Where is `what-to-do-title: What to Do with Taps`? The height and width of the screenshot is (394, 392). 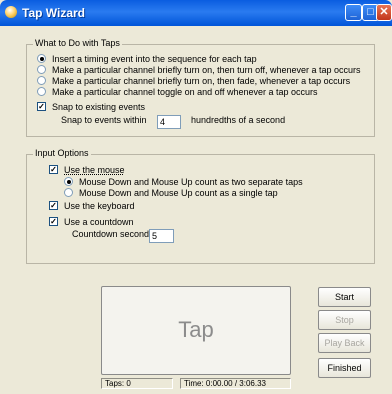 what-to-do-title: What to Do with Taps is located at coordinates (77, 43).